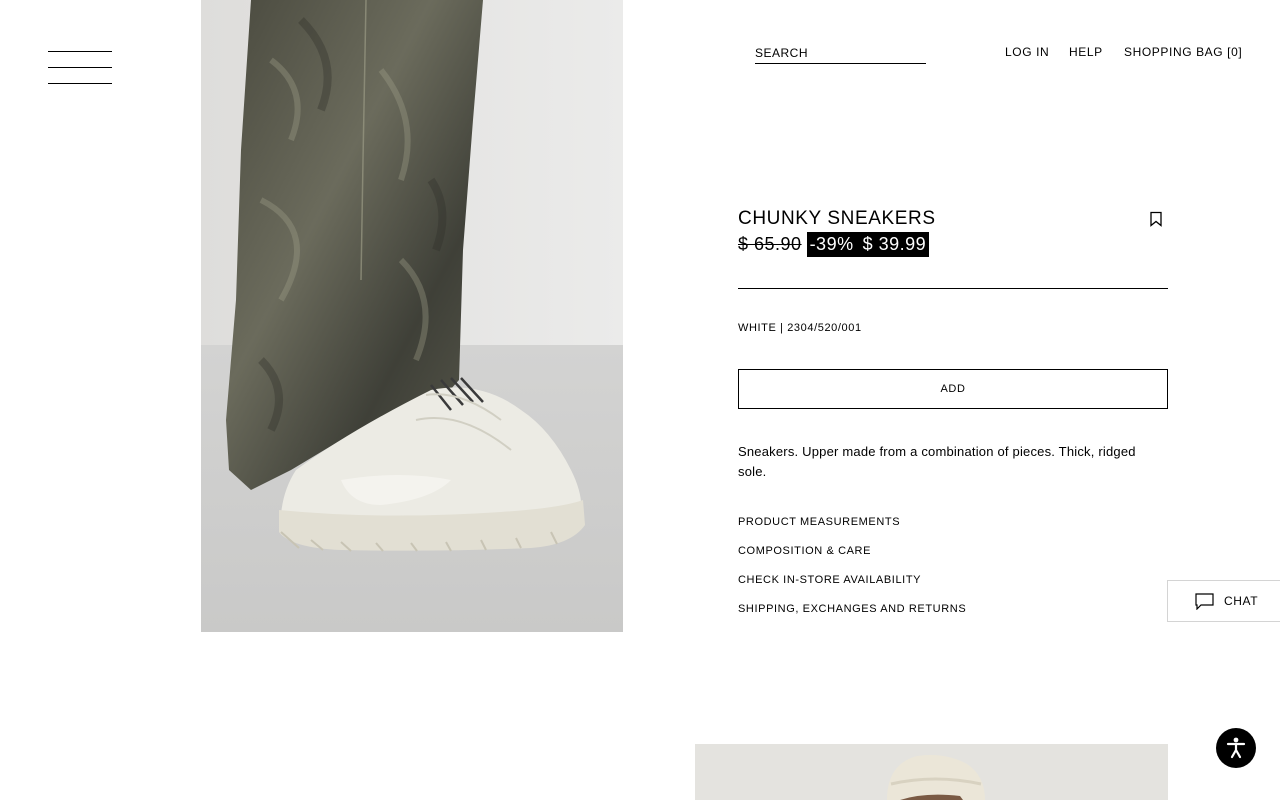  I want to click on product-photo-secondary-drawing, so click(931, 772).